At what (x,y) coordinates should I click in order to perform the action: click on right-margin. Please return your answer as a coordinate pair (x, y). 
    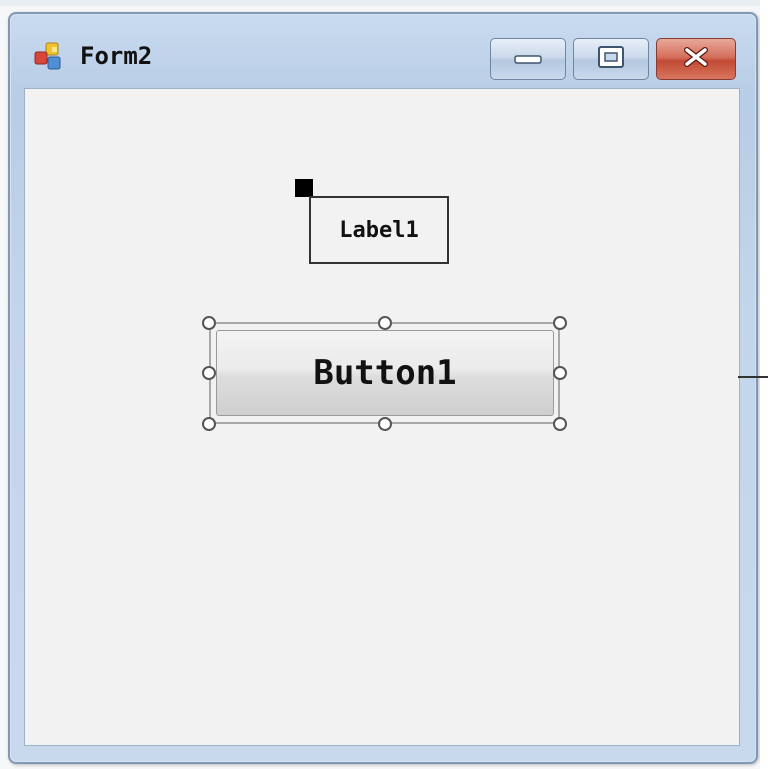
    Looking at the image, I should click on (764, 384).